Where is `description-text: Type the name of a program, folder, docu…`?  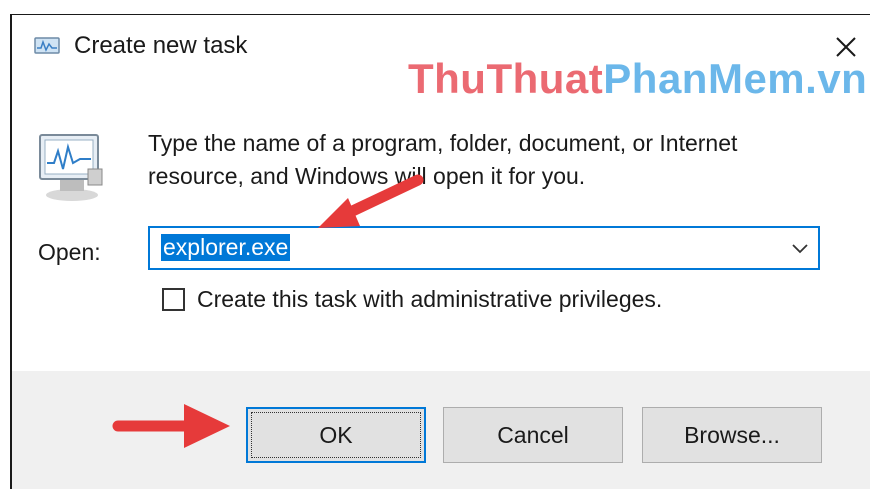 description-text: Type the name of a program, folder, docu… is located at coordinates (443, 159).